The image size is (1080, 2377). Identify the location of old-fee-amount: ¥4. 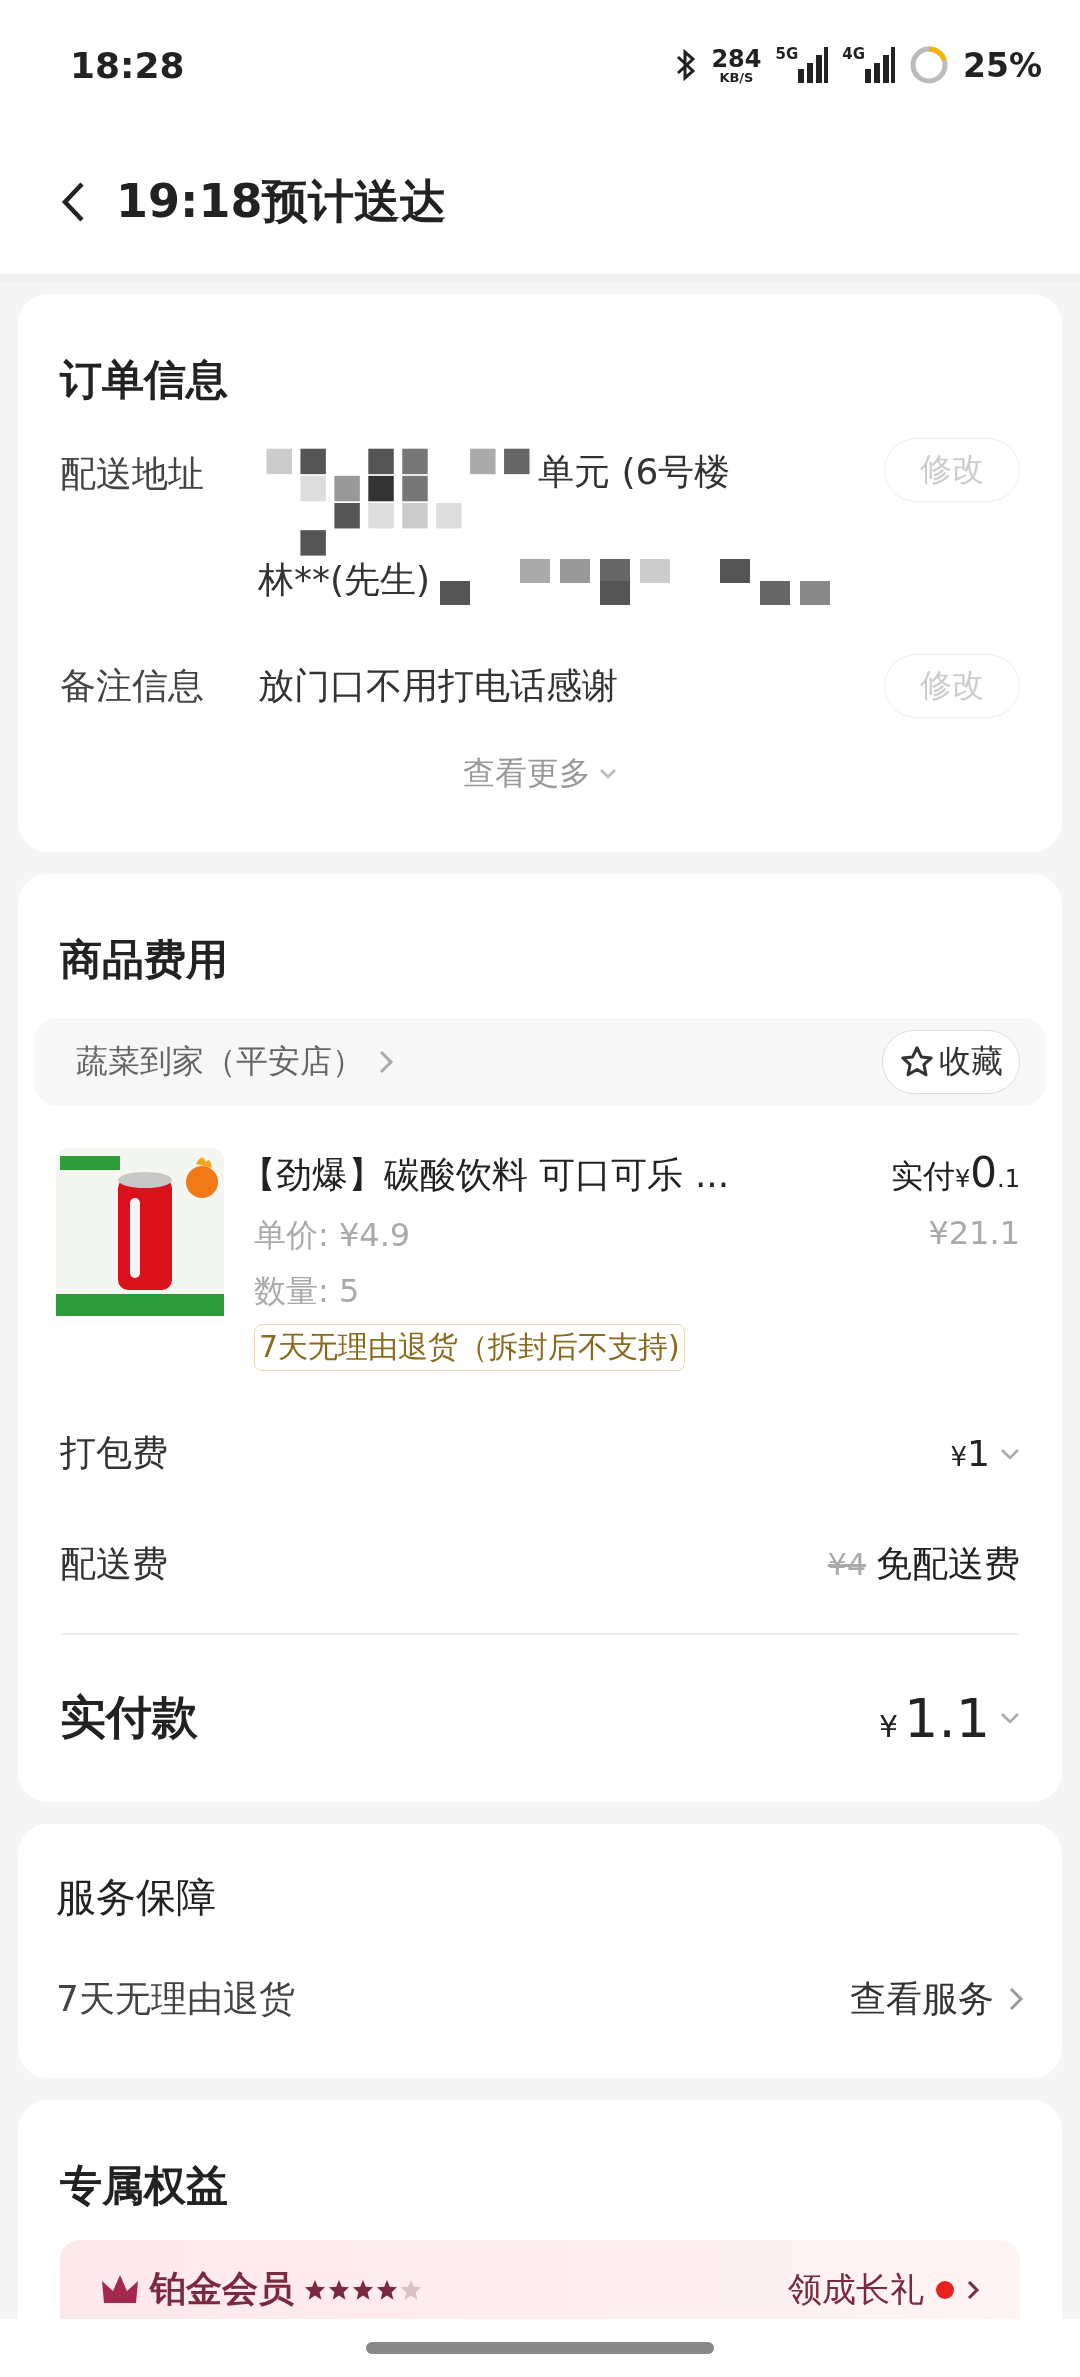
(846, 1564).